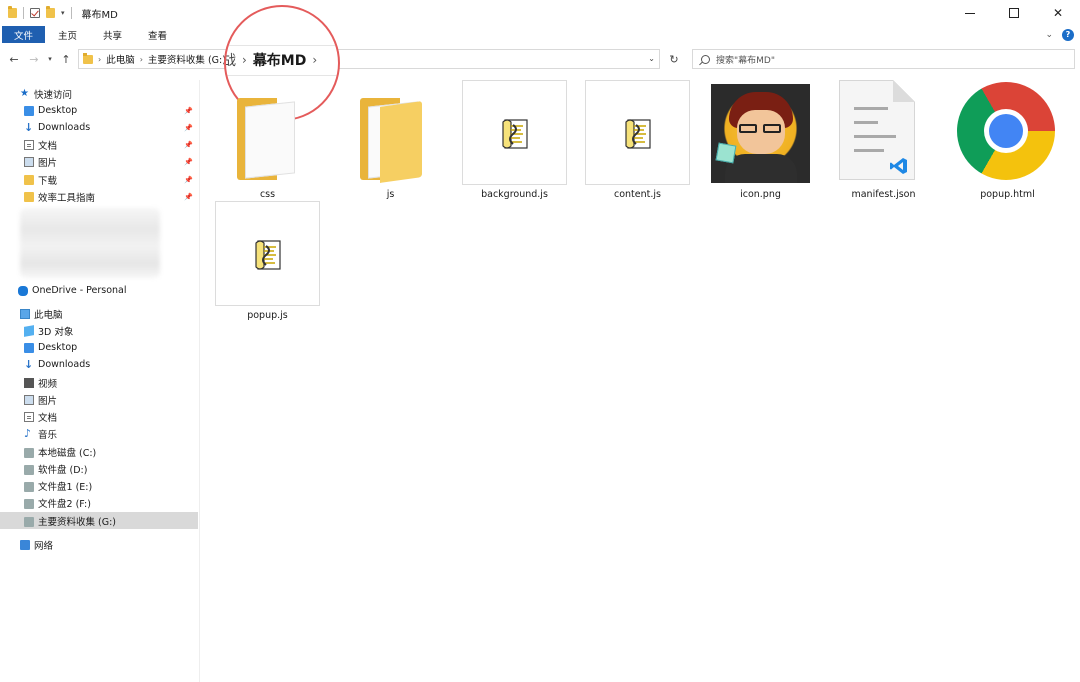 The image size is (1080, 682). What do you see at coordinates (111, 196) in the screenshot?
I see `nav-efficiency-guide: 效率工具指南 📌` at bounding box center [111, 196].